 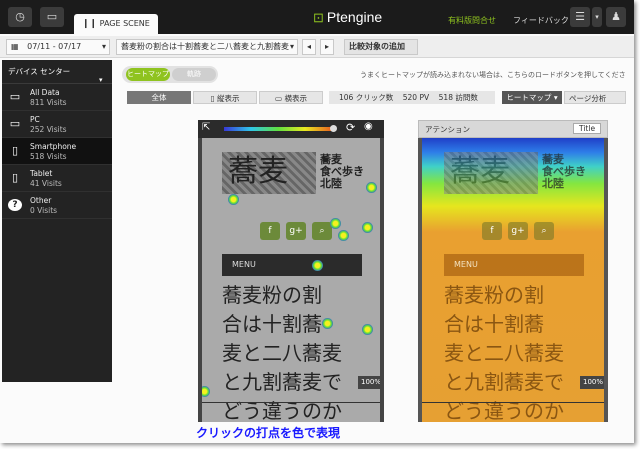 What do you see at coordinates (41, 173) in the screenshot?
I see `device-name: Tablet` at bounding box center [41, 173].